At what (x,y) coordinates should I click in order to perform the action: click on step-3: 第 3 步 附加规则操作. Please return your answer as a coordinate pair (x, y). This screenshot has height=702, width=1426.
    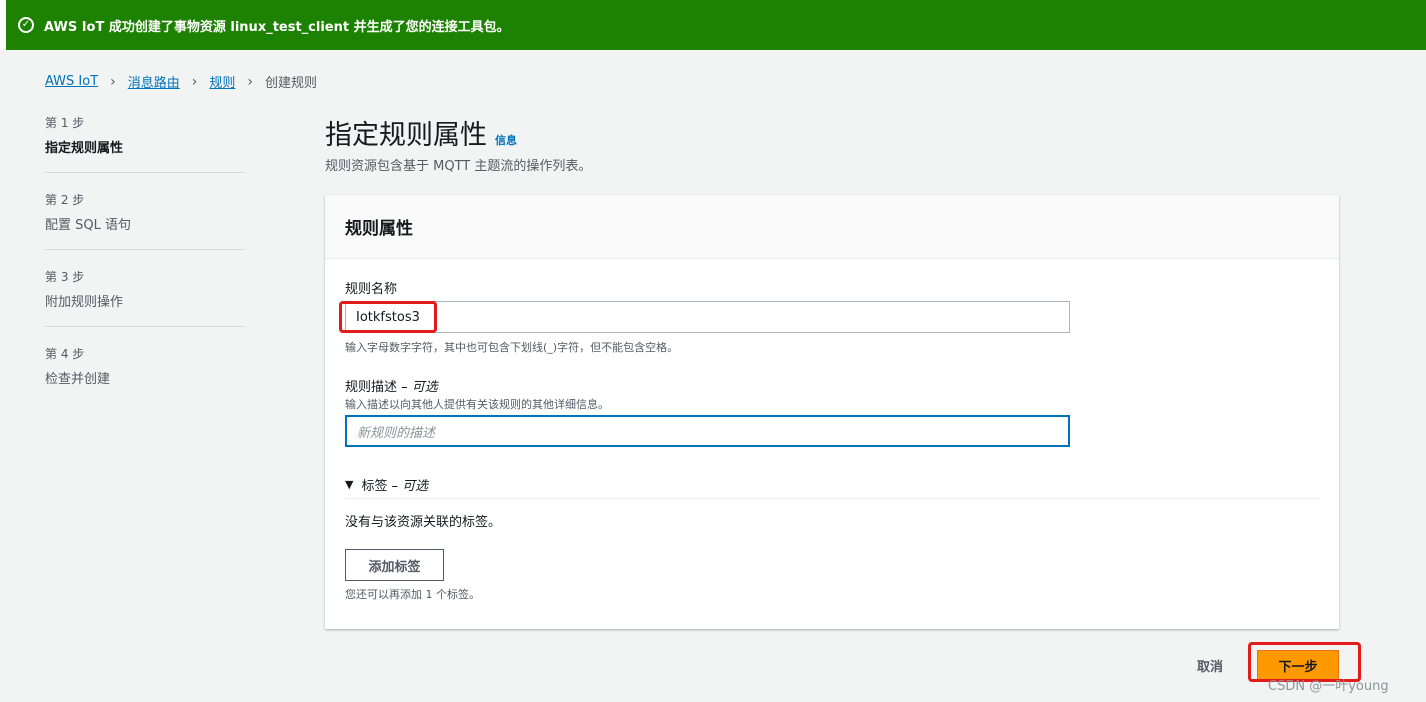
    Looking at the image, I should click on (145, 295).